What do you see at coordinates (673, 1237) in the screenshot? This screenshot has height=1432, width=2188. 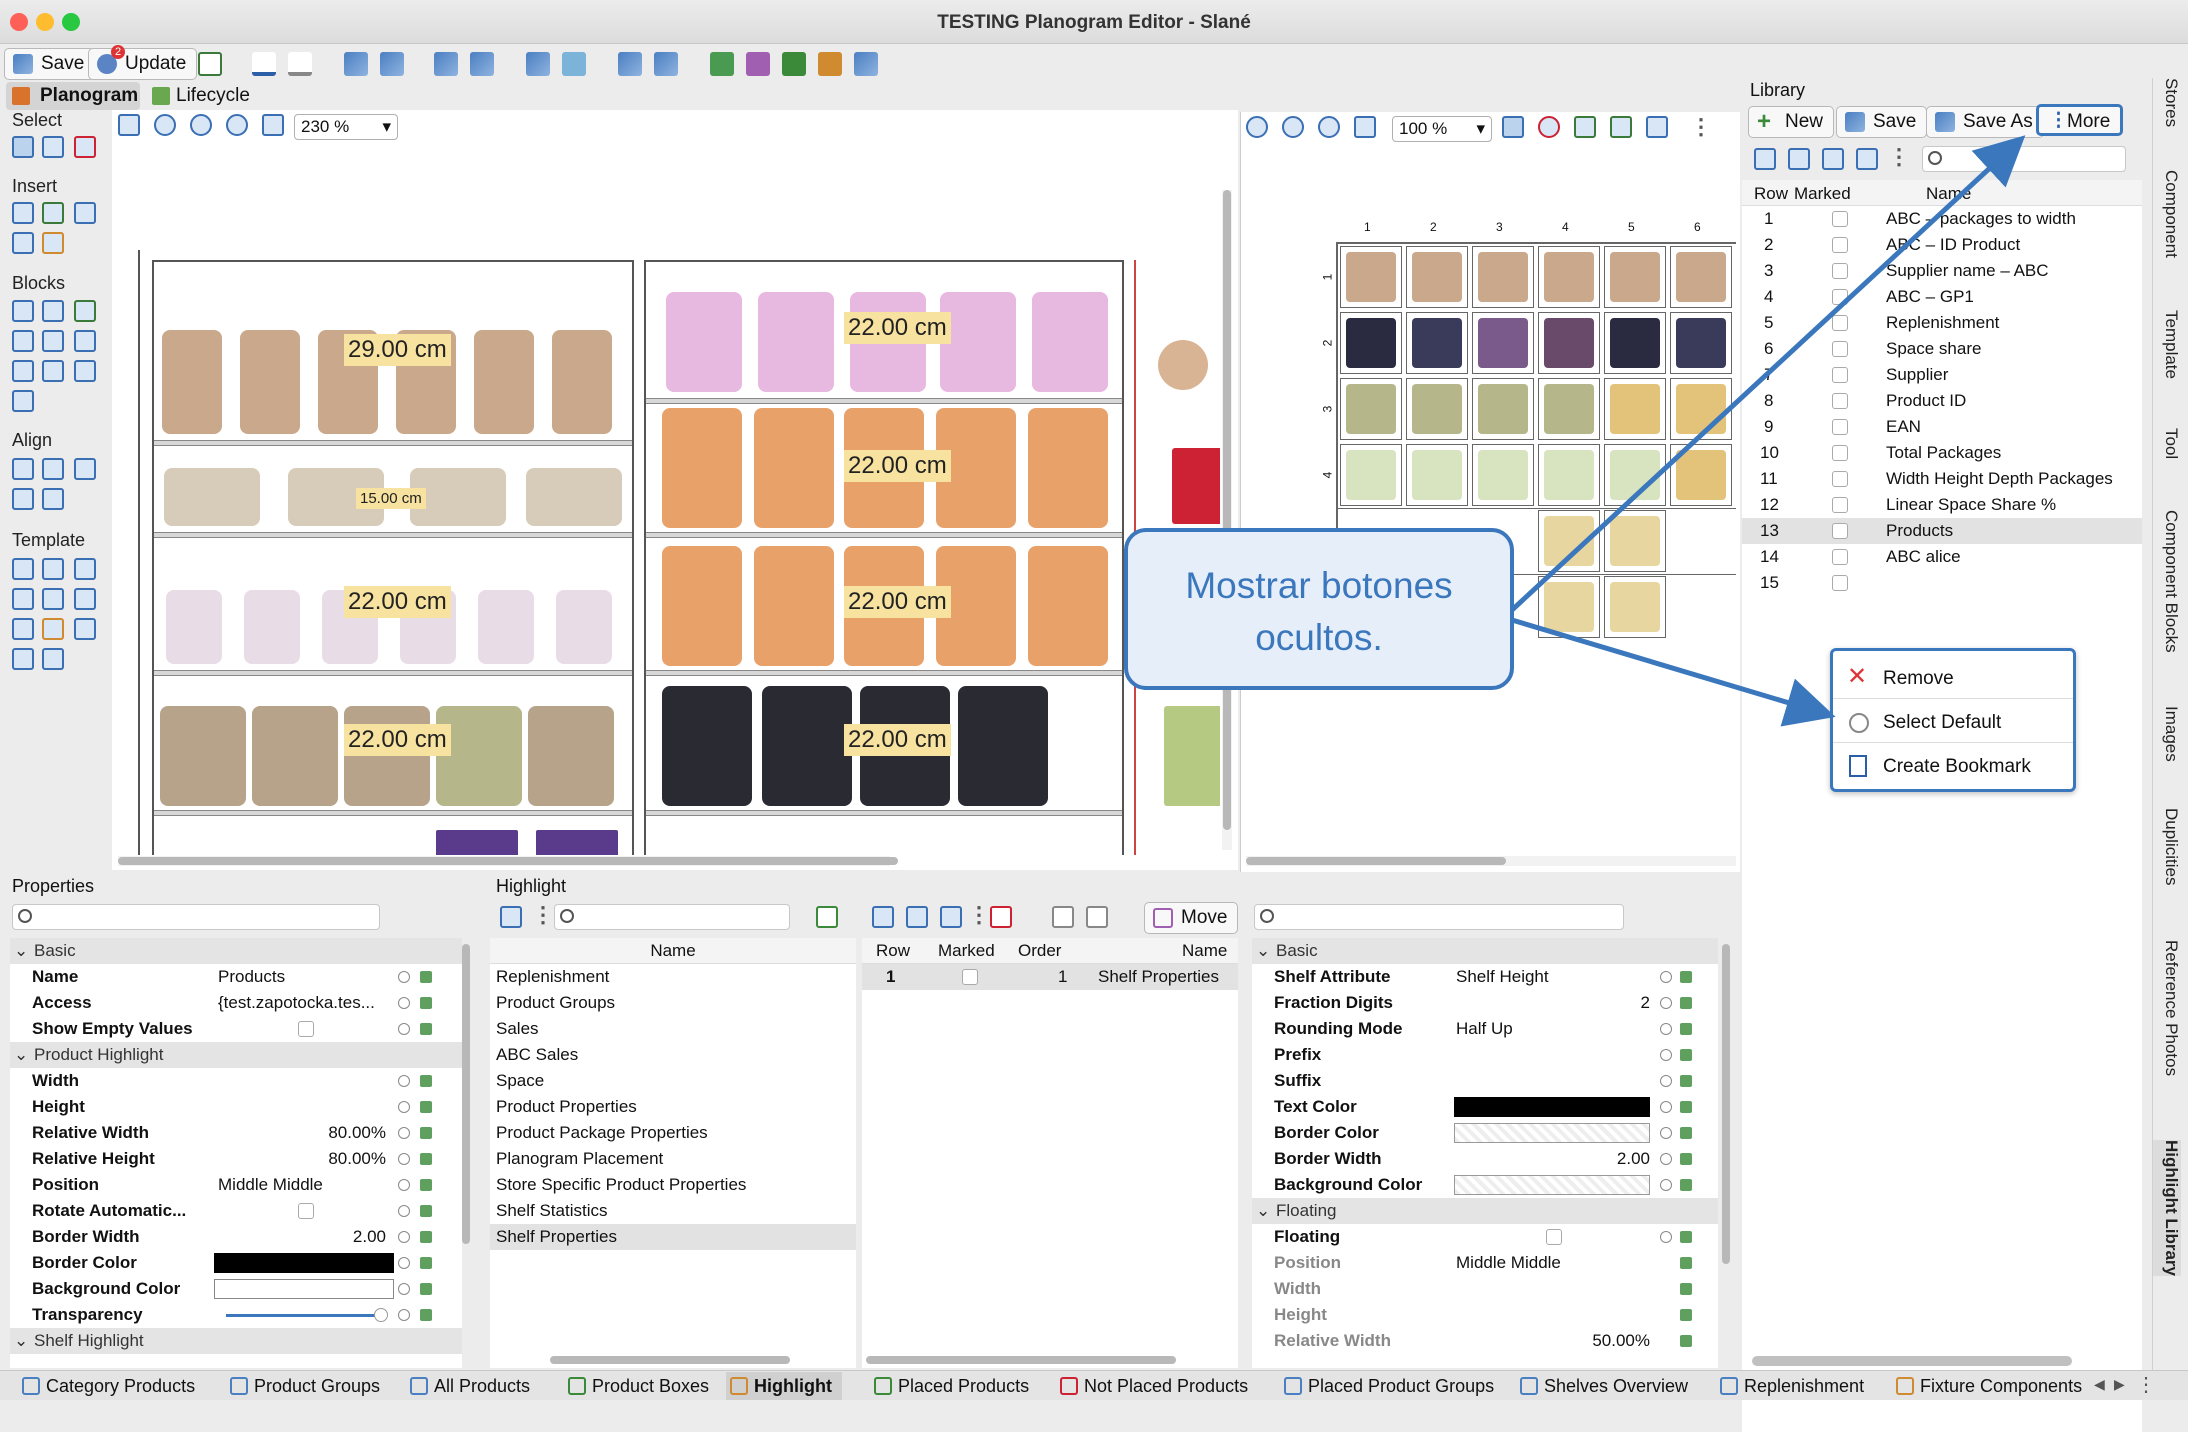 I see `highlight-item-selected: Shelf Properties` at bounding box center [673, 1237].